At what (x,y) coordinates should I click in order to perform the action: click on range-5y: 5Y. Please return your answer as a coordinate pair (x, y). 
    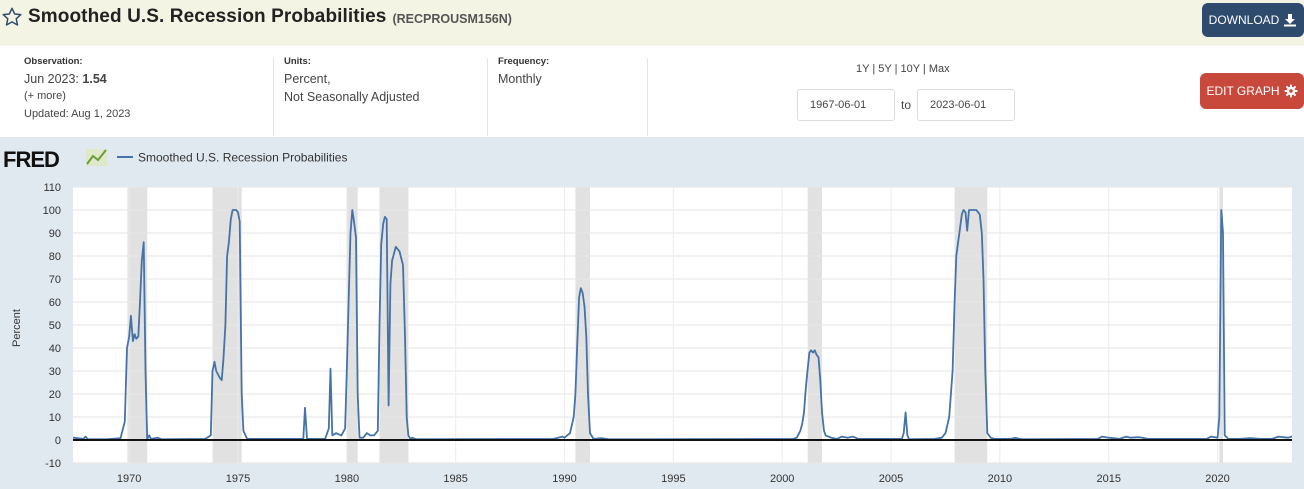
    Looking at the image, I should click on (884, 69).